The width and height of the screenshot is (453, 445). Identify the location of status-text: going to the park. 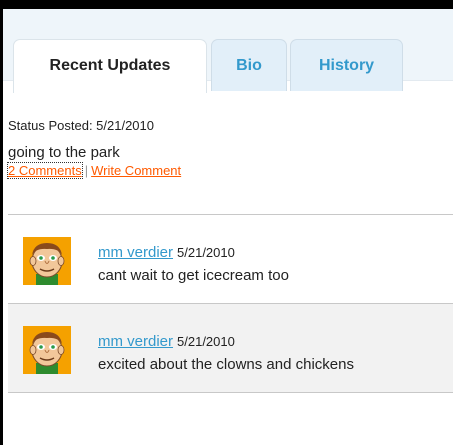
(64, 152).